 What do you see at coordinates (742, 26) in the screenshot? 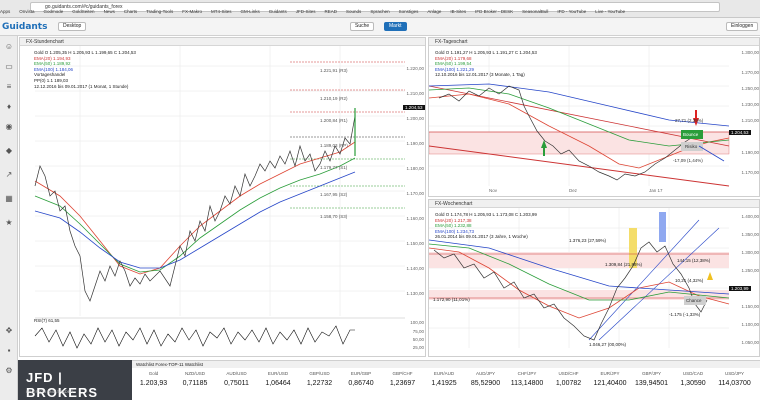
I see `login-button: Einloggen` at bounding box center [742, 26].